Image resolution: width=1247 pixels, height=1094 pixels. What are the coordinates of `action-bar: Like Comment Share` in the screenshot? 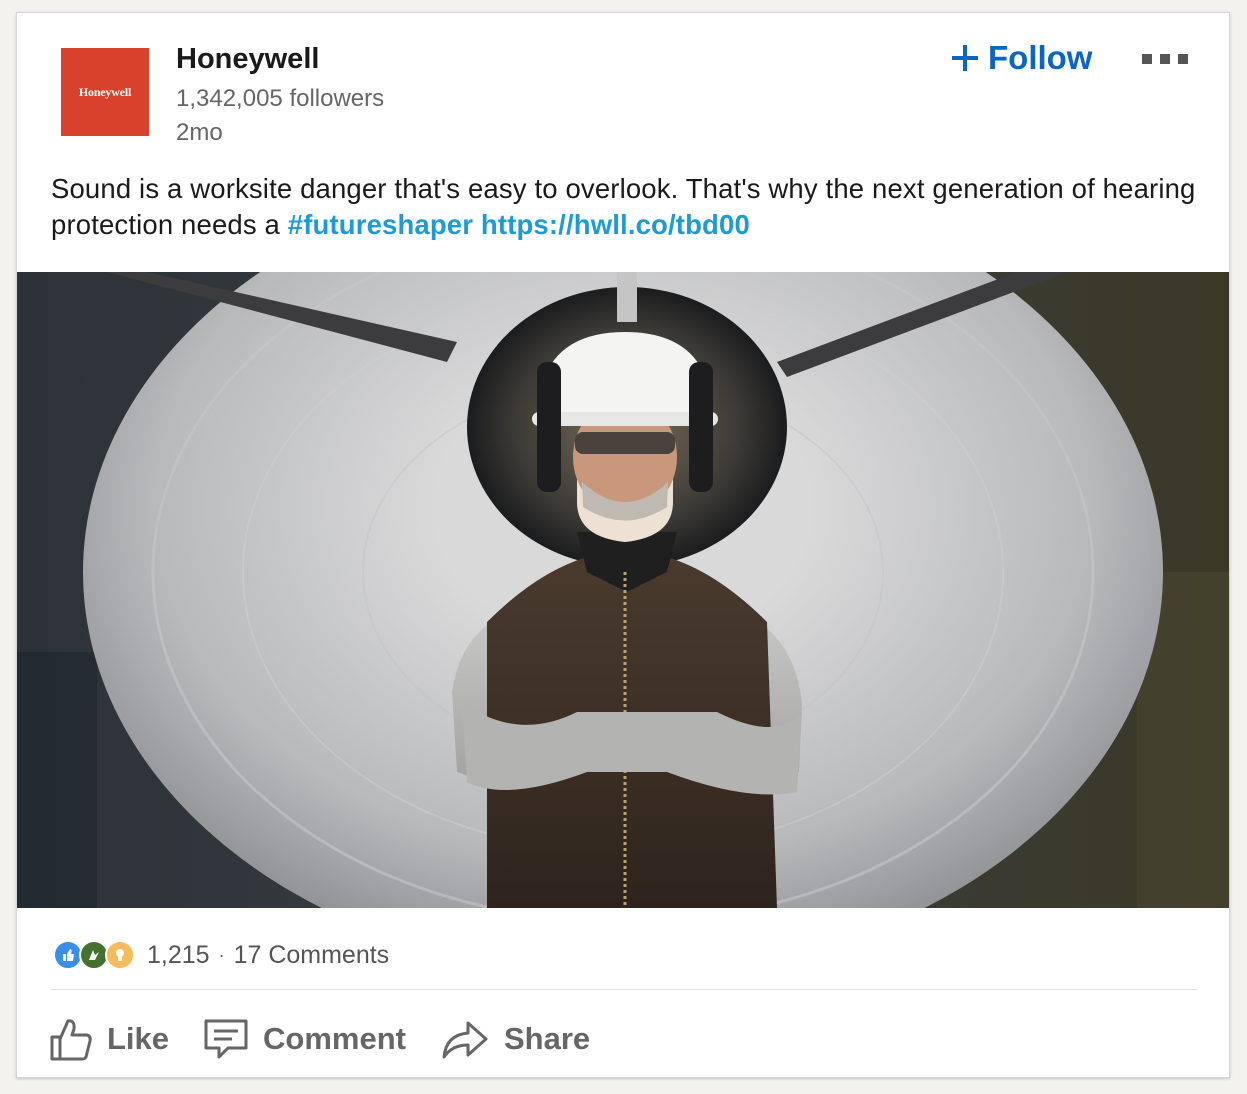 It's located at (336, 1039).